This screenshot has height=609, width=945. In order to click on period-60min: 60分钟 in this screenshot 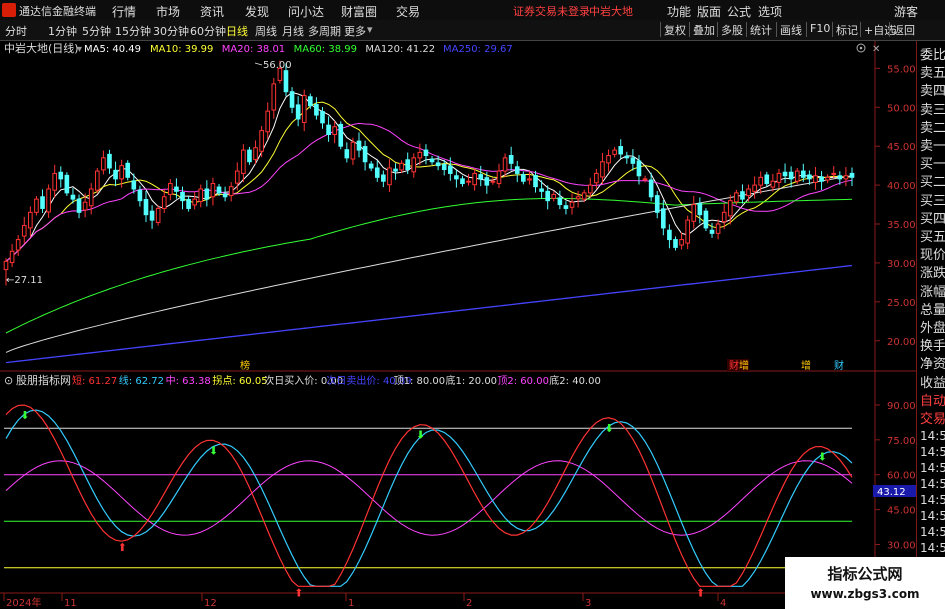, I will do `click(208, 31)`.